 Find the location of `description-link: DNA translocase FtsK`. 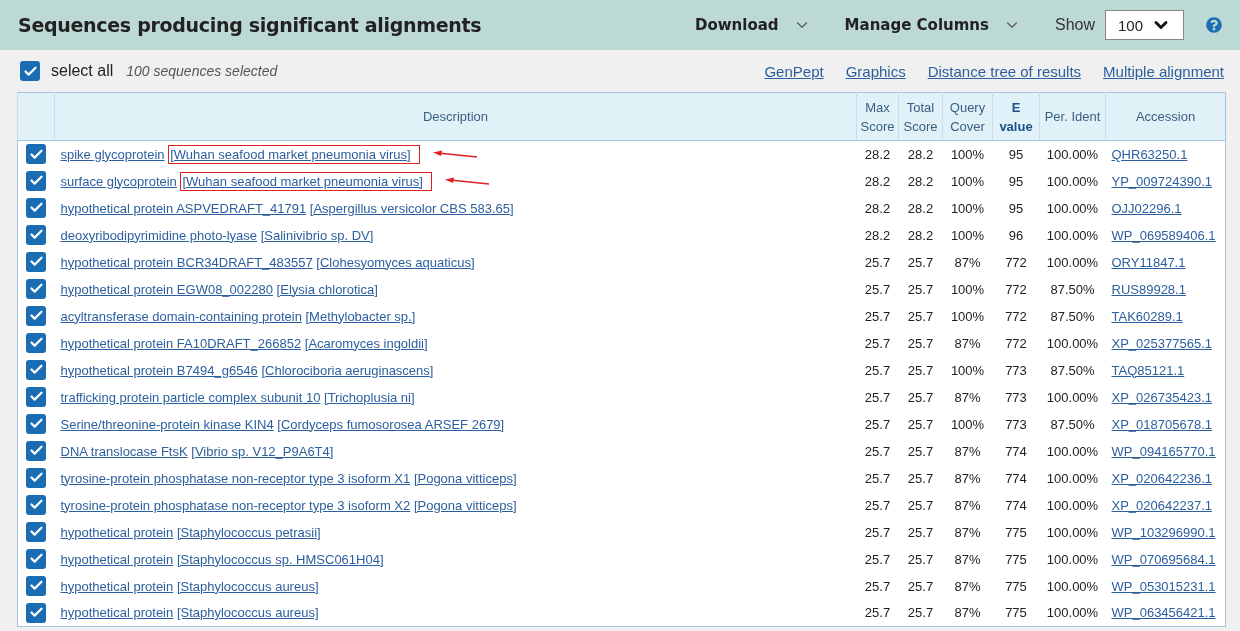

description-link: DNA translocase FtsK is located at coordinates (124, 451).